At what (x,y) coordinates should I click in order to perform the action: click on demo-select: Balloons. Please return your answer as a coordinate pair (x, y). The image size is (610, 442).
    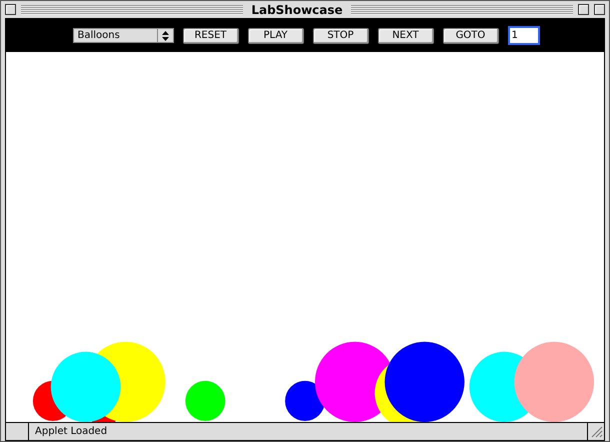
    Looking at the image, I should click on (123, 35).